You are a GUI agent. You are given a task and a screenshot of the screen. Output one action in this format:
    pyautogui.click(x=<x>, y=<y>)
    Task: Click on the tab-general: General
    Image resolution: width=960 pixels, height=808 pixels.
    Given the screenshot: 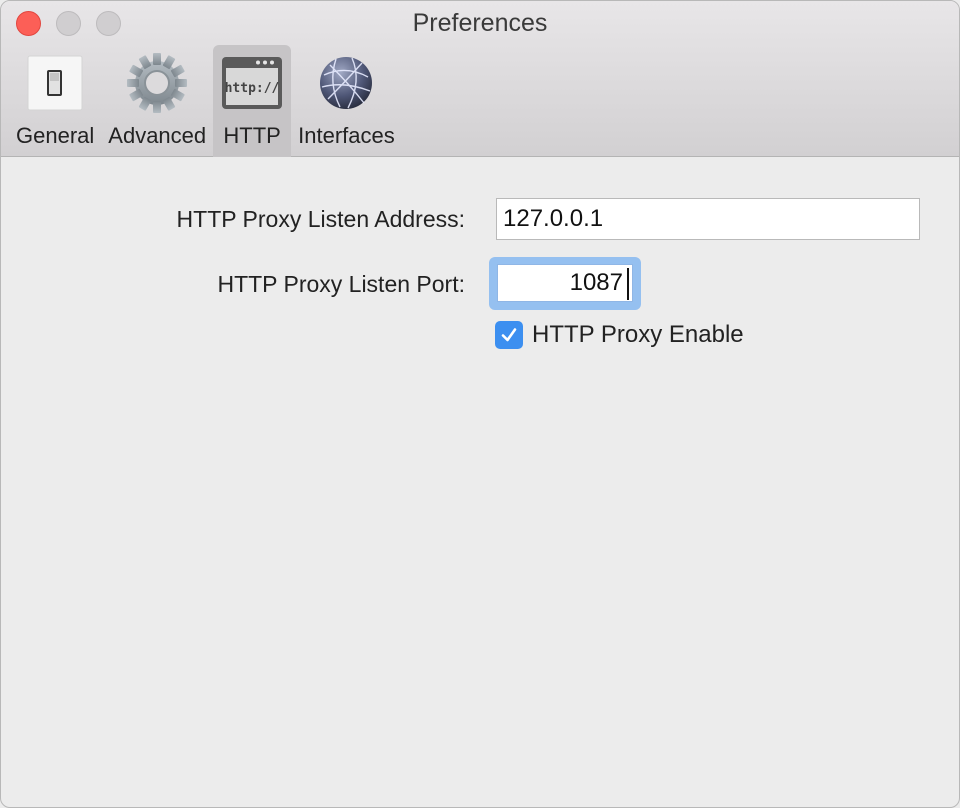 What is the action you would take?
    pyautogui.click(x=55, y=101)
    